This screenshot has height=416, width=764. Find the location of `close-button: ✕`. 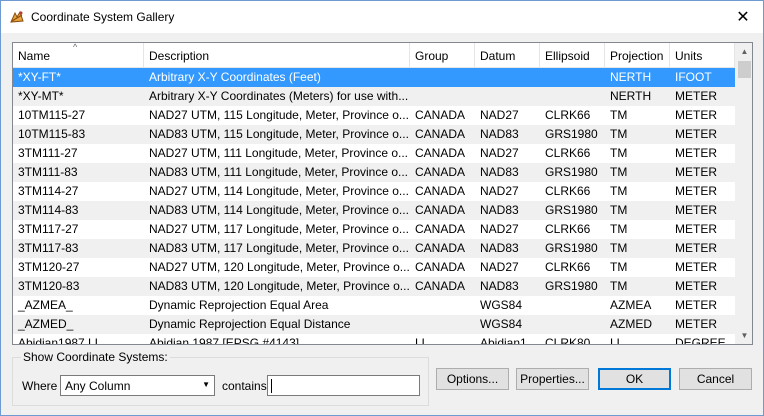

close-button: ✕ is located at coordinates (743, 17).